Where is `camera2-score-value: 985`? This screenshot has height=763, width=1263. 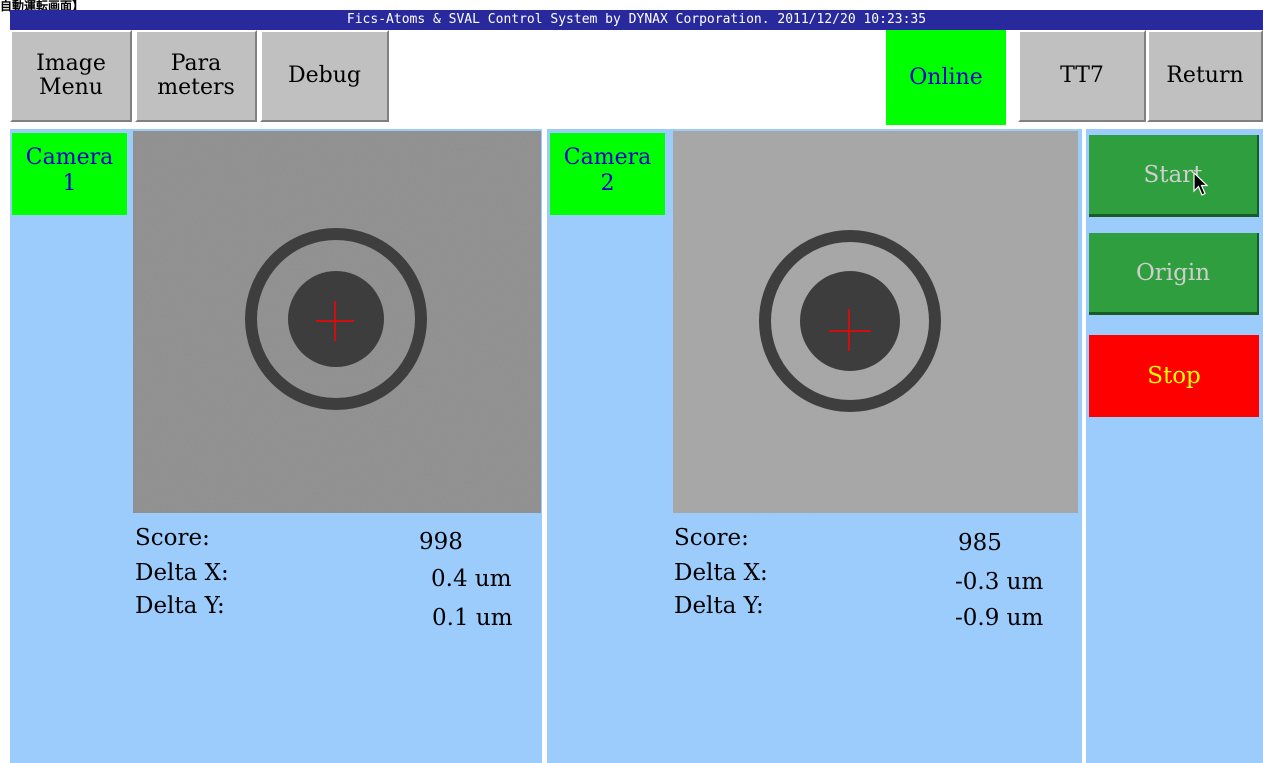 camera2-score-value: 985 is located at coordinates (980, 543).